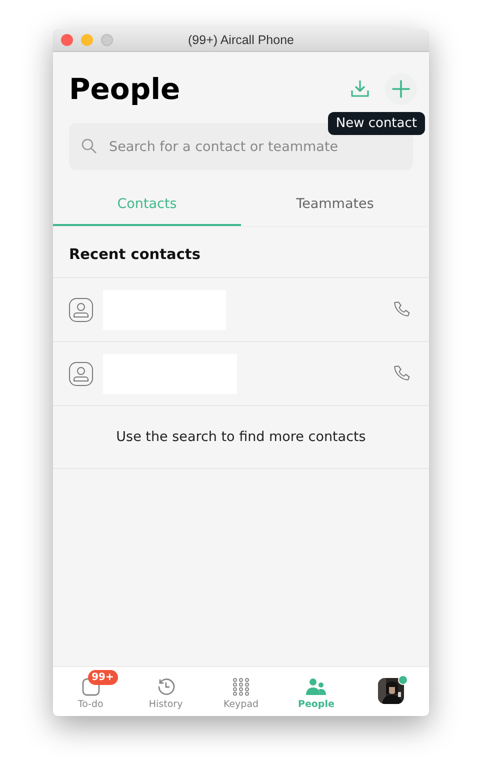  I want to click on download-icon, so click(360, 89).